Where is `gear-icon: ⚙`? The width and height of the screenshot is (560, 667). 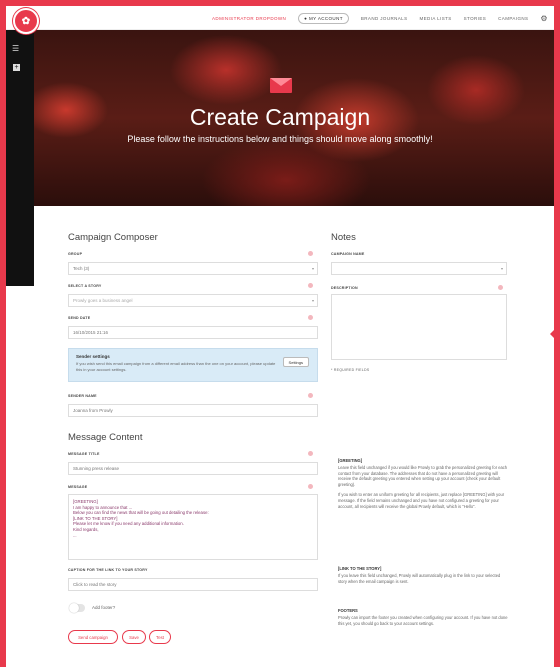
gear-icon: ⚙ is located at coordinates (544, 18).